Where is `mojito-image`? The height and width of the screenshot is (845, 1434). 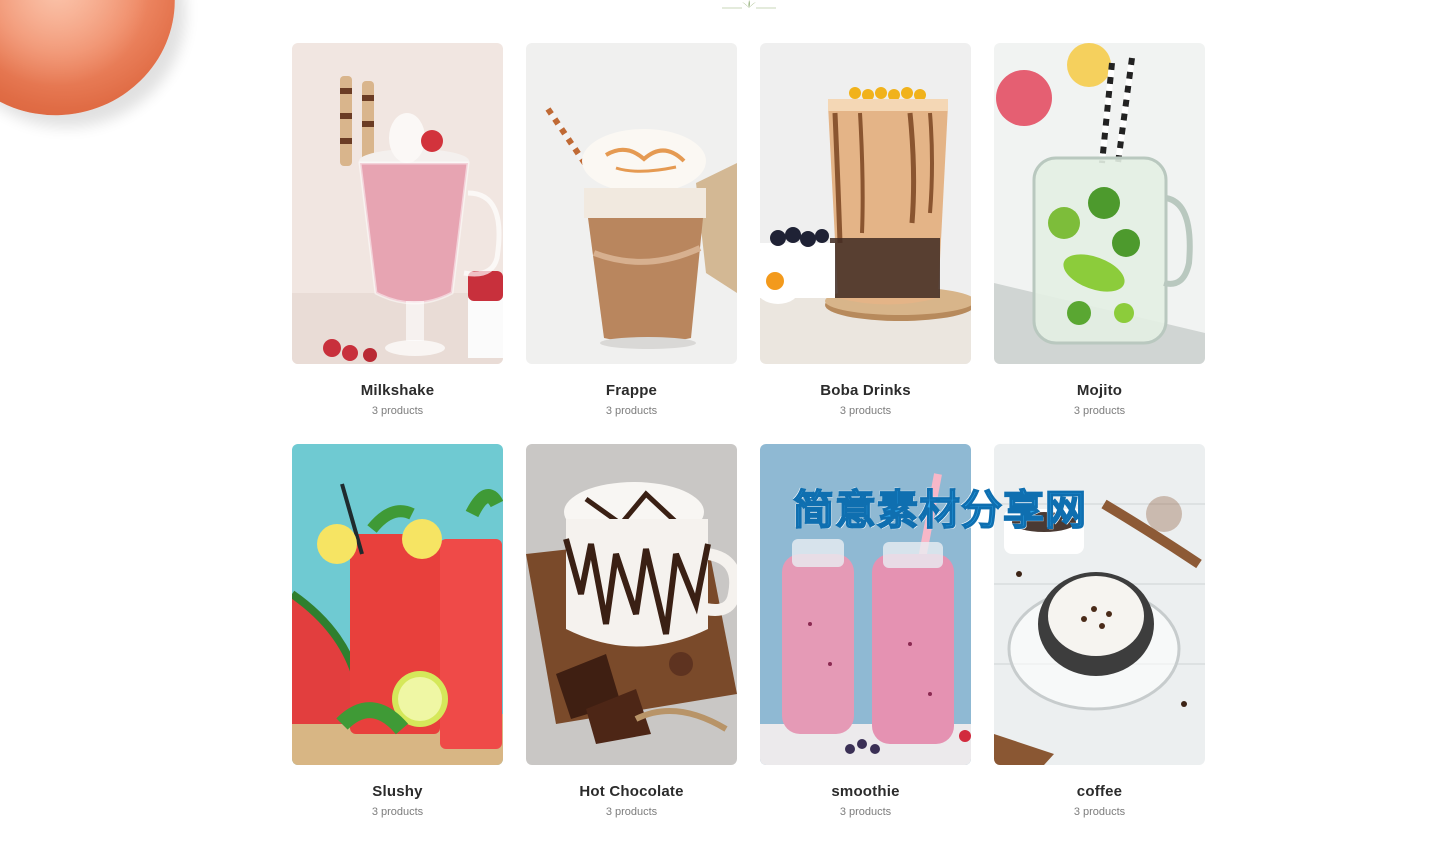 mojito-image is located at coordinates (1099, 203).